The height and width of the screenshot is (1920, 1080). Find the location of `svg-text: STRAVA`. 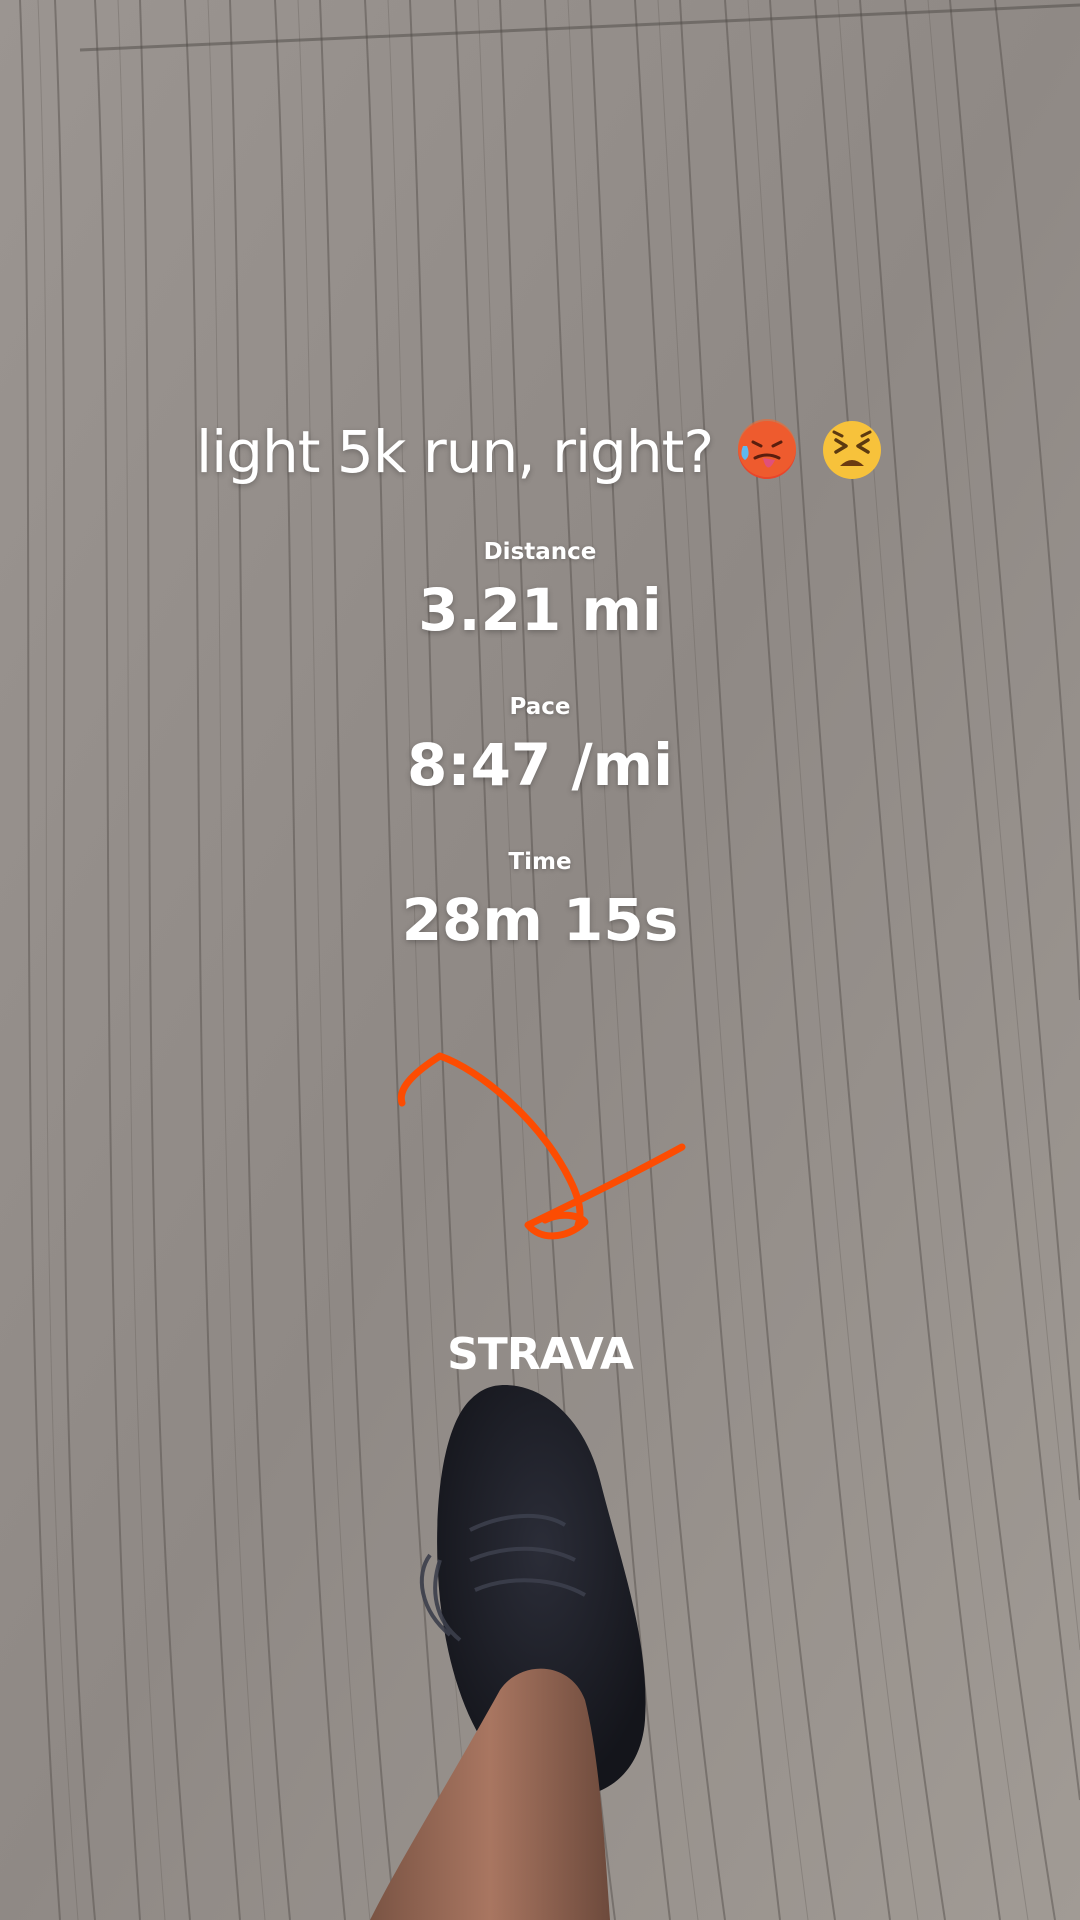

svg-text: STRAVA is located at coordinates (540, 1353).